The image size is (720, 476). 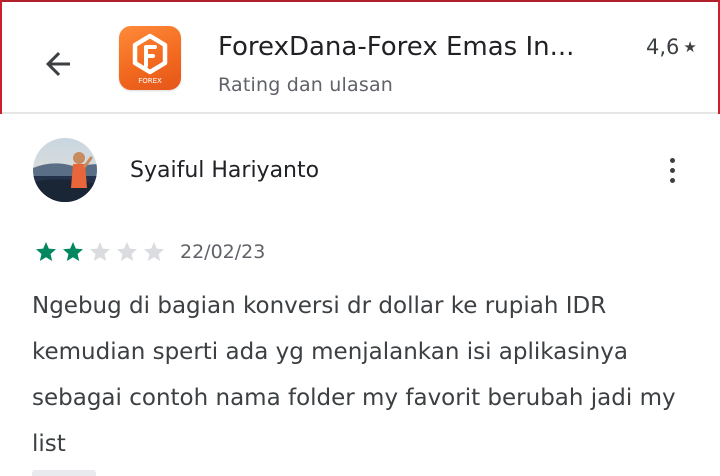 I want to click on header-top-border, so click(x=360, y=1).